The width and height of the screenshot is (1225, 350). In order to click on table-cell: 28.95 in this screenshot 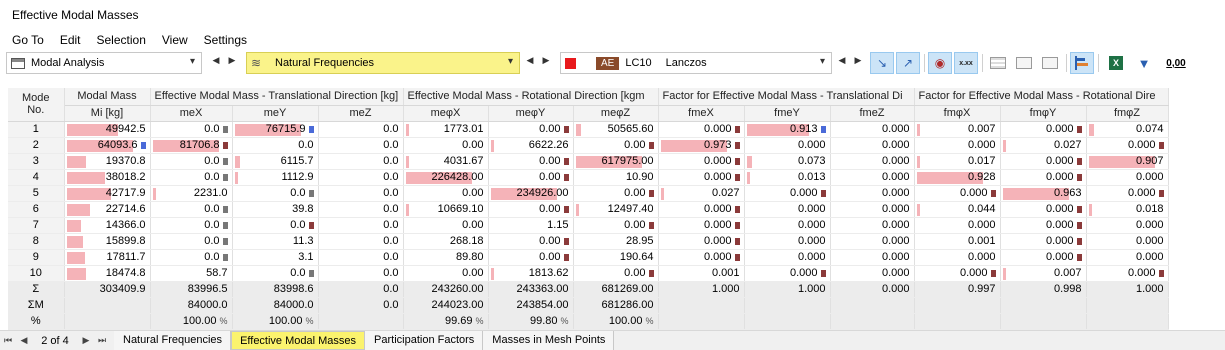, I will do `click(616, 241)`.